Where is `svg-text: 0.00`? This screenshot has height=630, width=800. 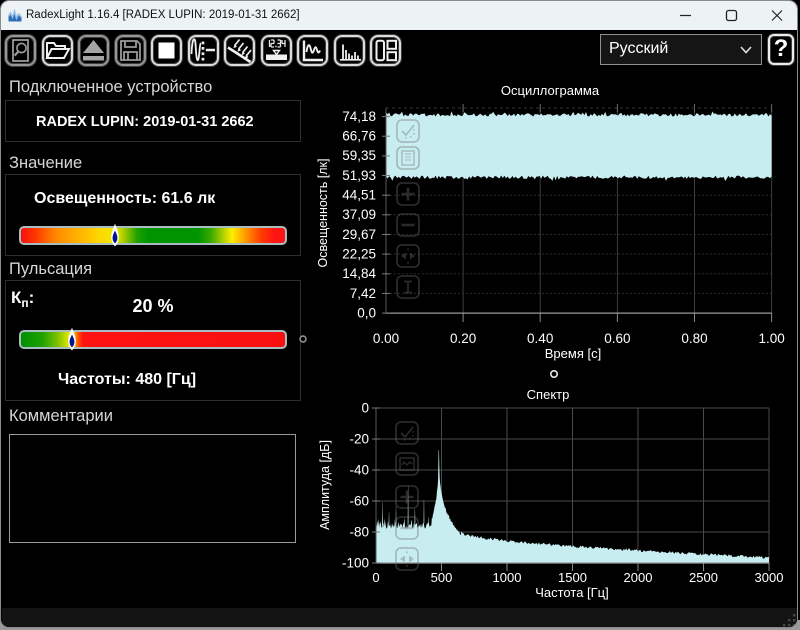 svg-text: 0.00 is located at coordinates (386, 338).